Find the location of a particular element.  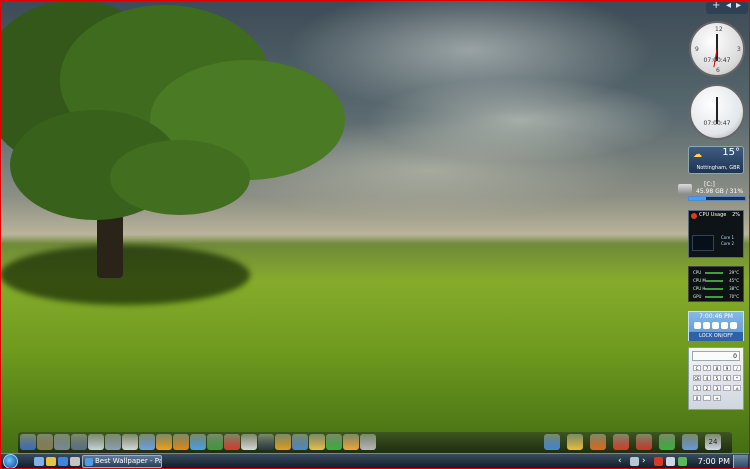

cpu-core-label: Core 2 is located at coordinates (728, 243).